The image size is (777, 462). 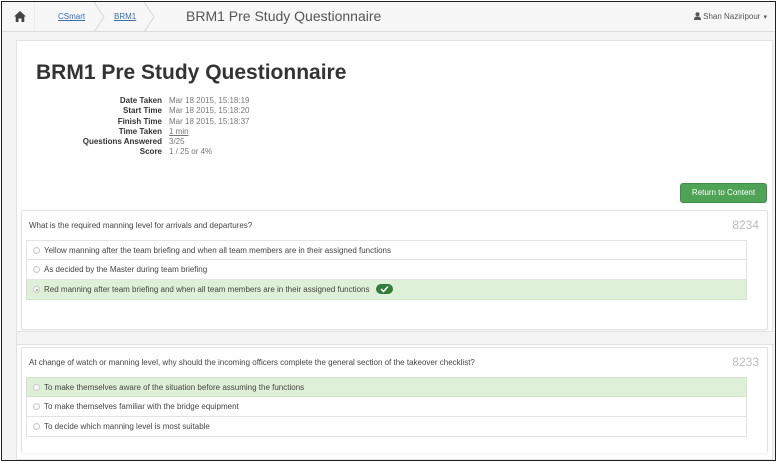 What do you see at coordinates (745, 362) in the screenshot?
I see `question-id: 8233` at bounding box center [745, 362].